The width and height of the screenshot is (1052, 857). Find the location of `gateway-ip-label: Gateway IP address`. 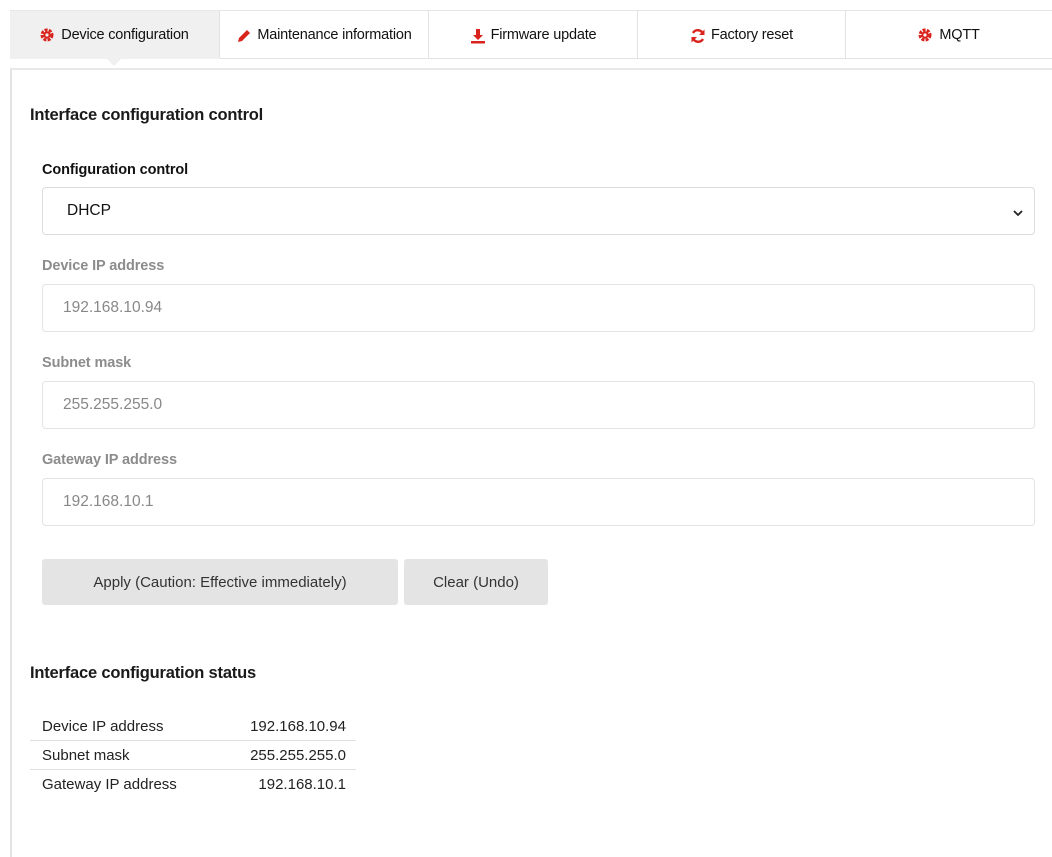

gateway-ip-label: Gateway IP address is located at coordinates (109, 460).